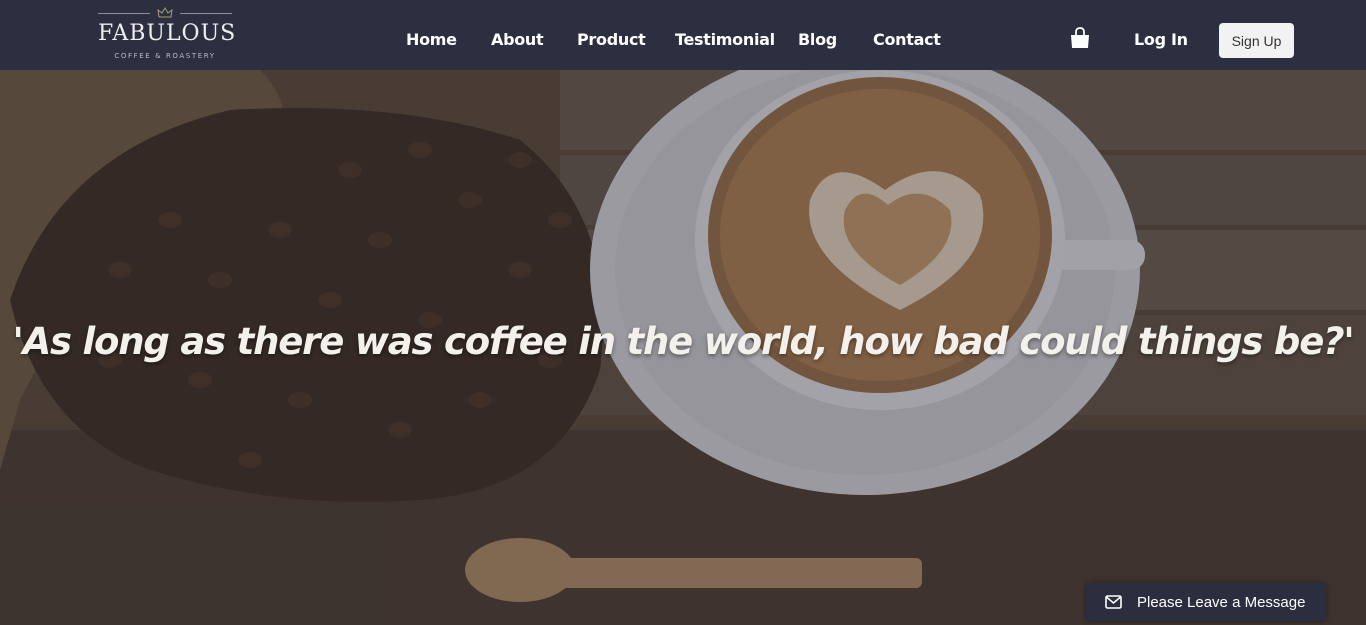 This screenshot has height=625, width=1366. I want to click on shopping-bag-icon, so click(1080, 38).